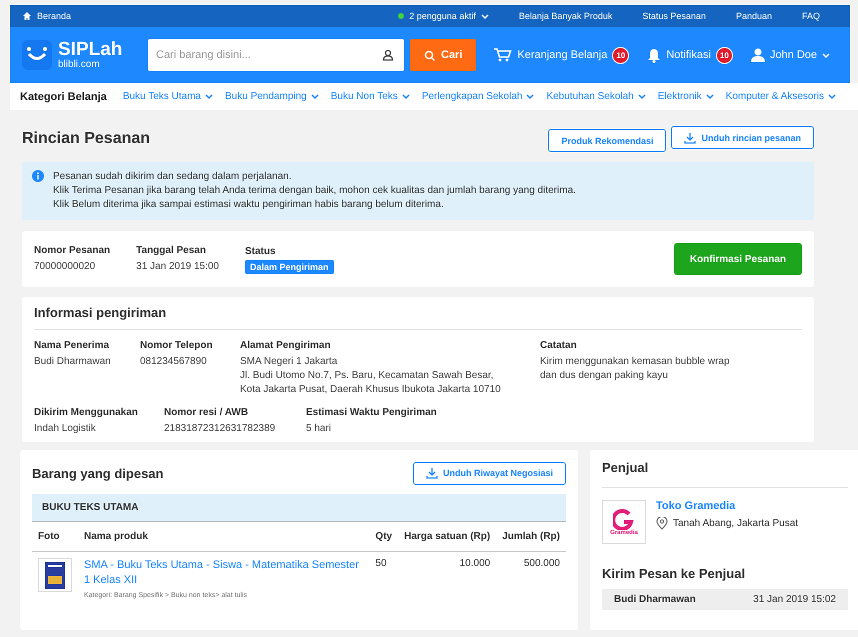  I want to click on category-menu: Buku Pendamping, so click(272, 96).